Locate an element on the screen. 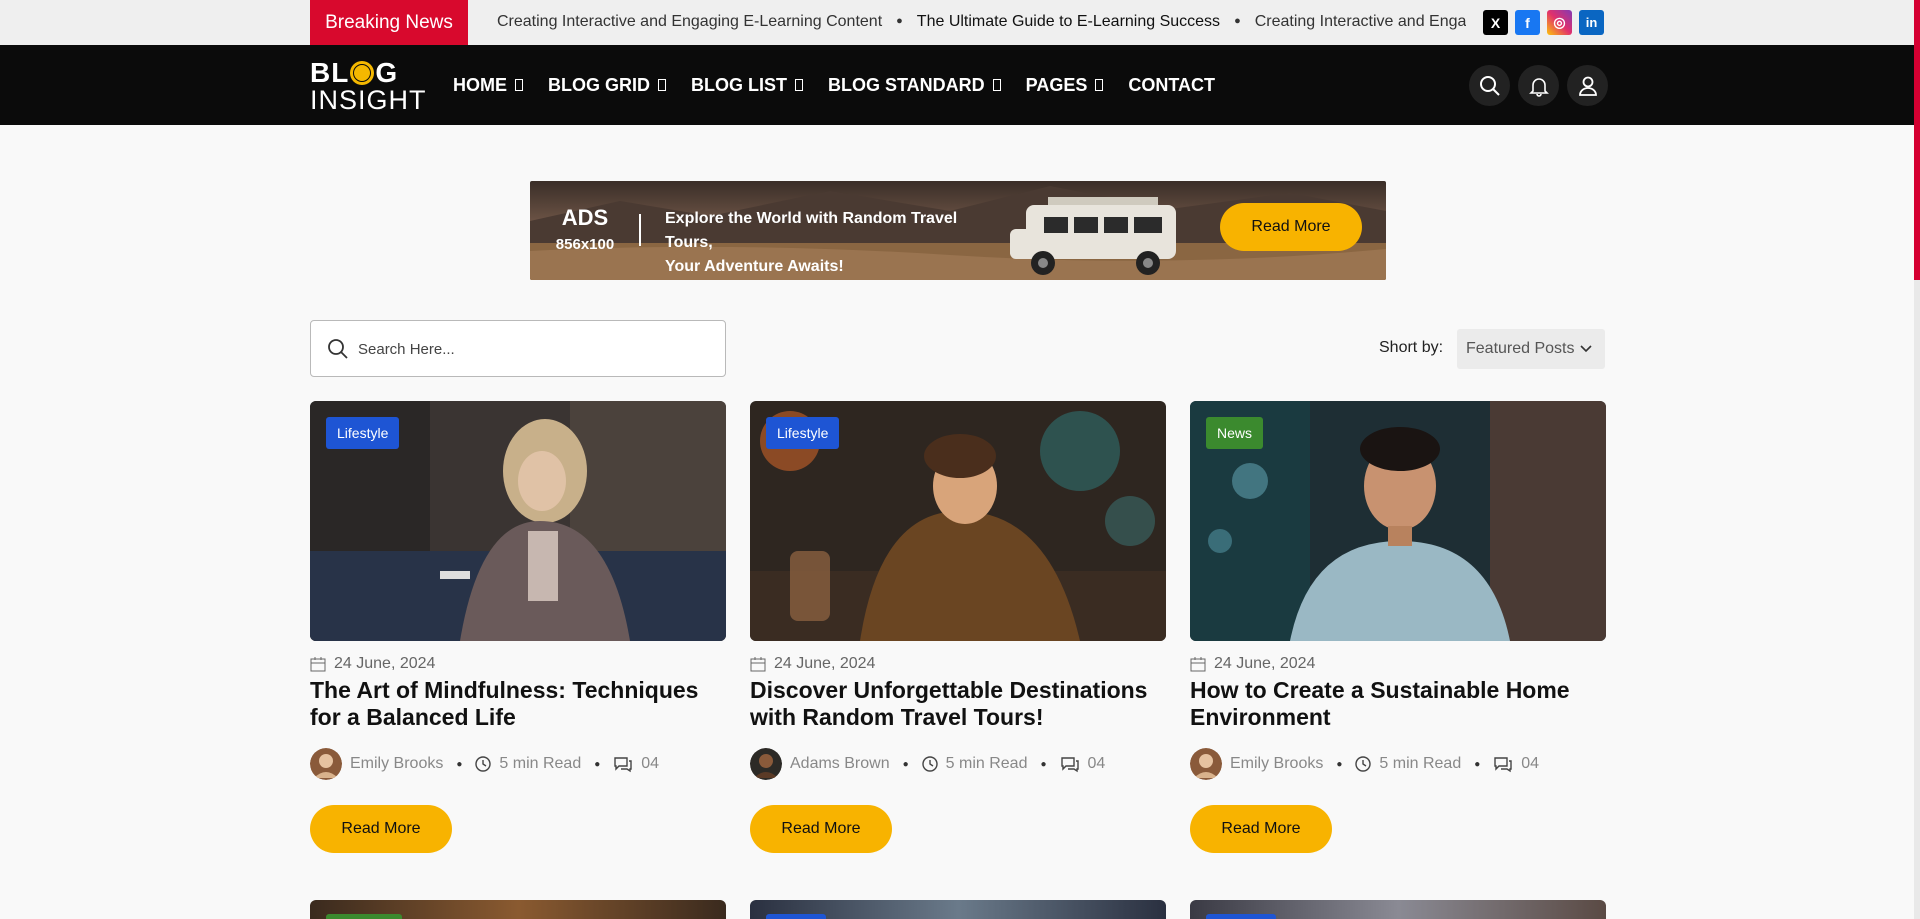  nav-item-pages: PAGES is located at coordinates (1065, 85).